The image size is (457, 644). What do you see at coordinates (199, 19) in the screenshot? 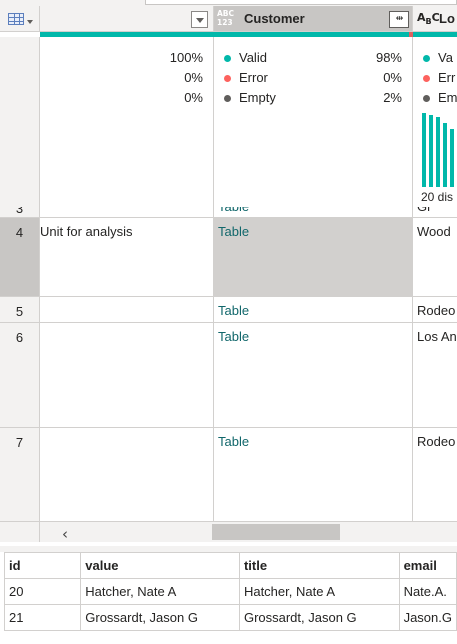
I see `filter-dropdown-button` at bounding box center [199, 19].